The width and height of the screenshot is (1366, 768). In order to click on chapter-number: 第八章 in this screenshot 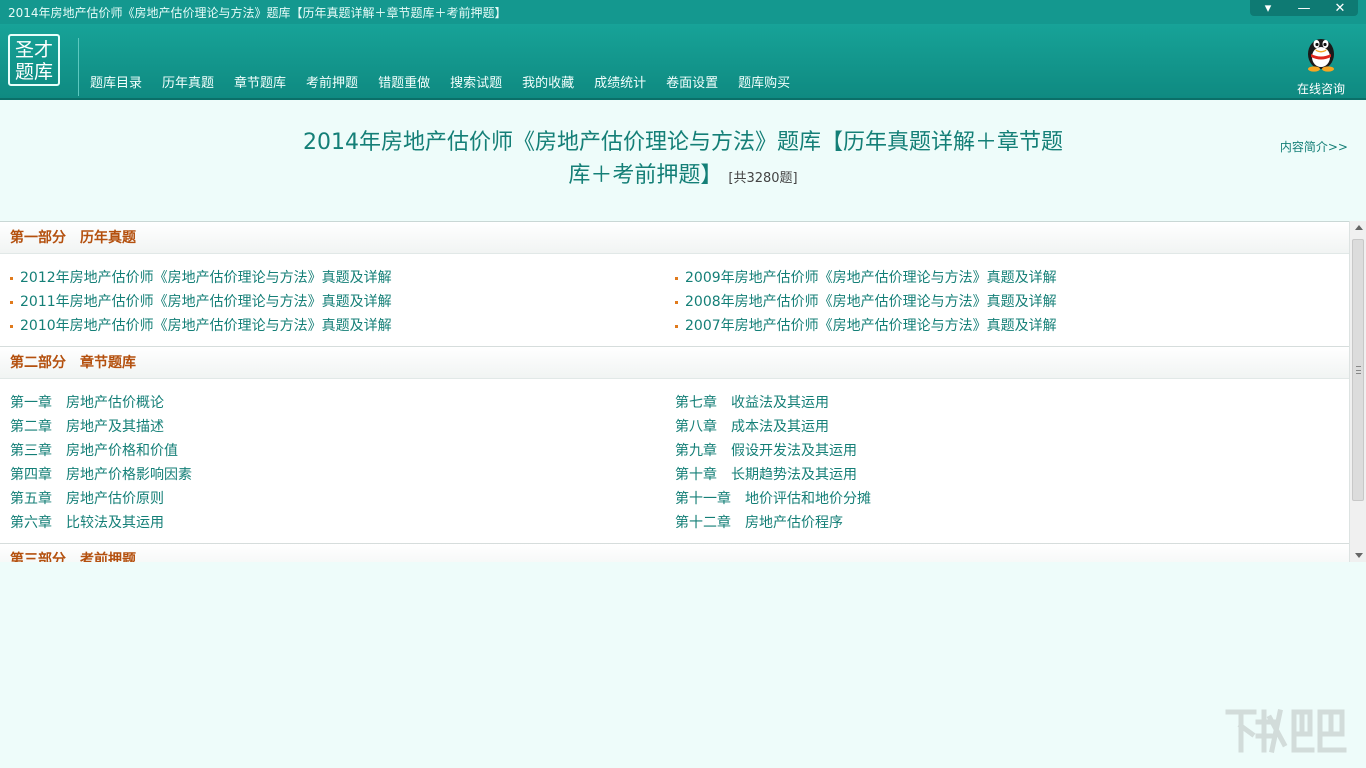, I will do `click(696, 427)`.